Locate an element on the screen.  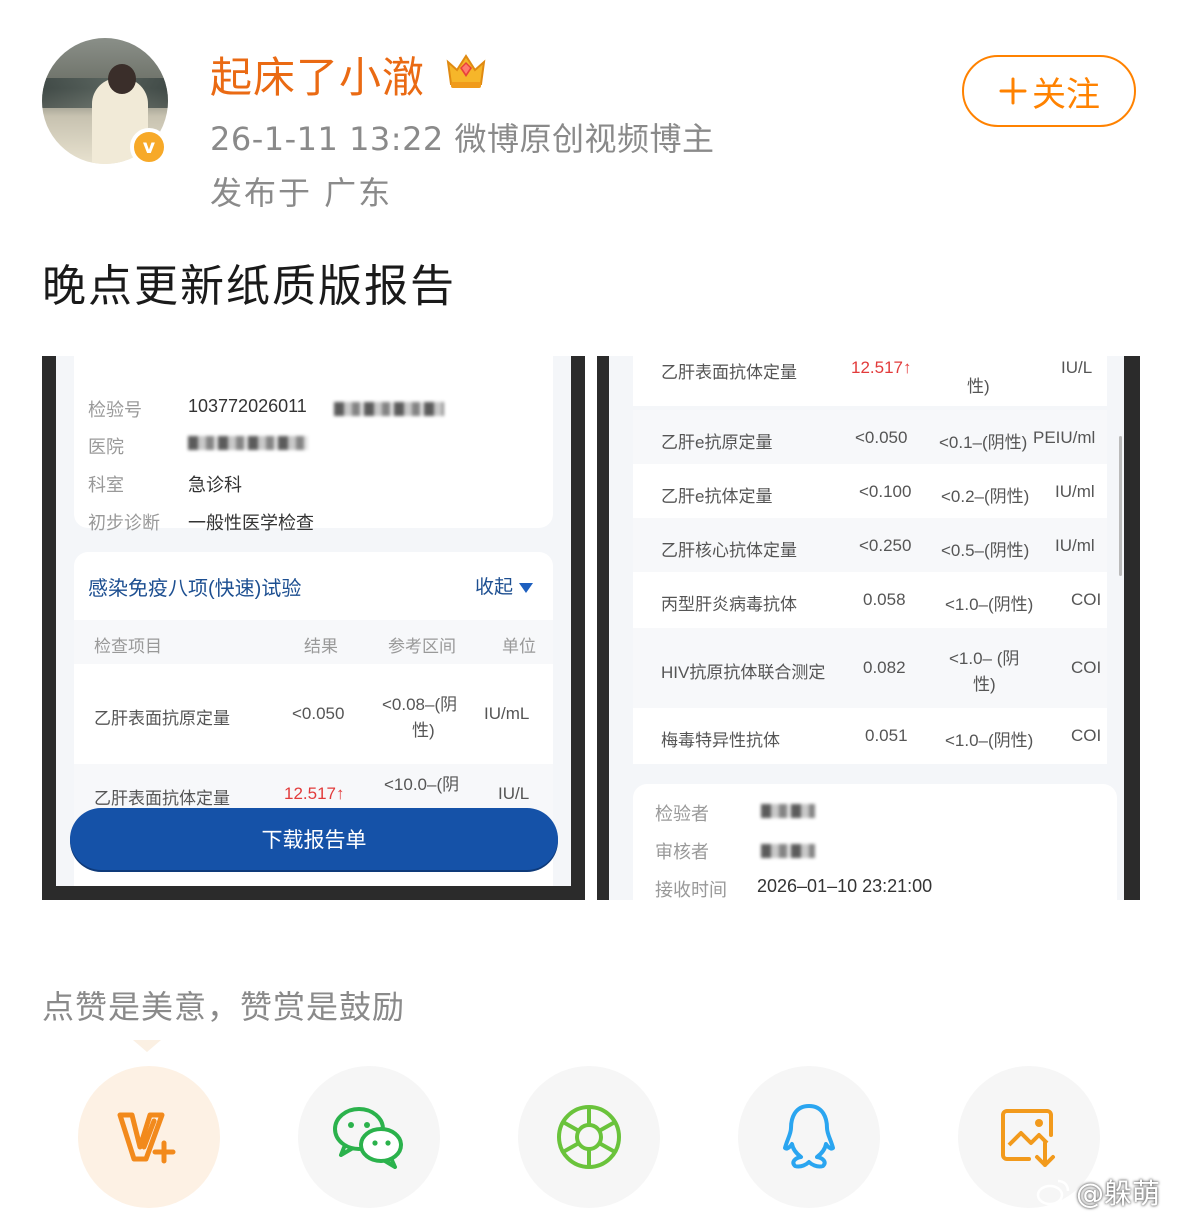
watermark-text: @躲萌 is located at coordinates (1118, 1193).